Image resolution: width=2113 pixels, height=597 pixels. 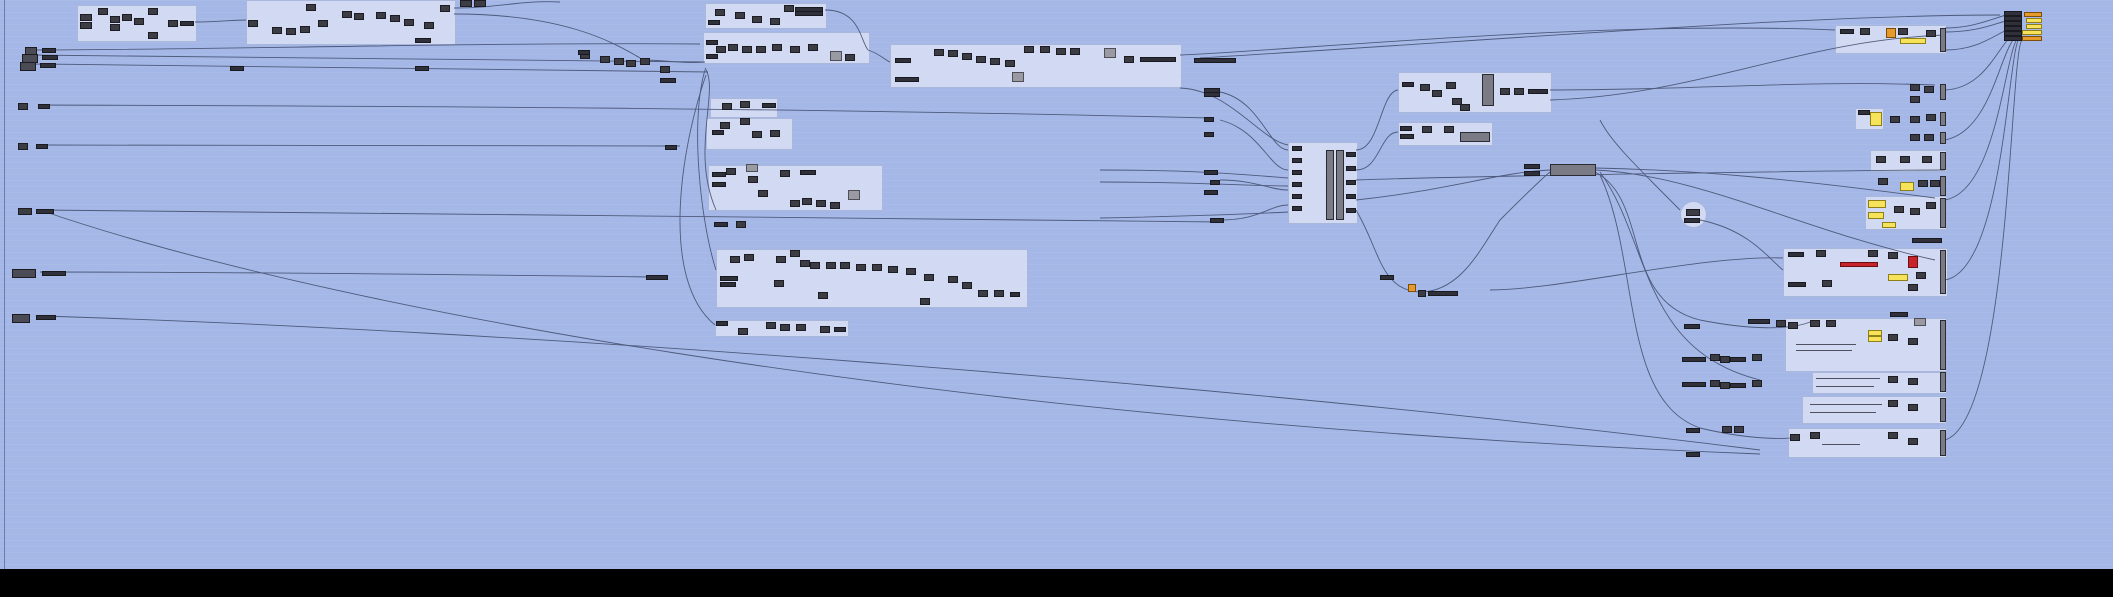 What do you see at coordinates (1340, 185) in the screenshot?
I see `hub-merge-component-b` at bounding box center [1340, 185].